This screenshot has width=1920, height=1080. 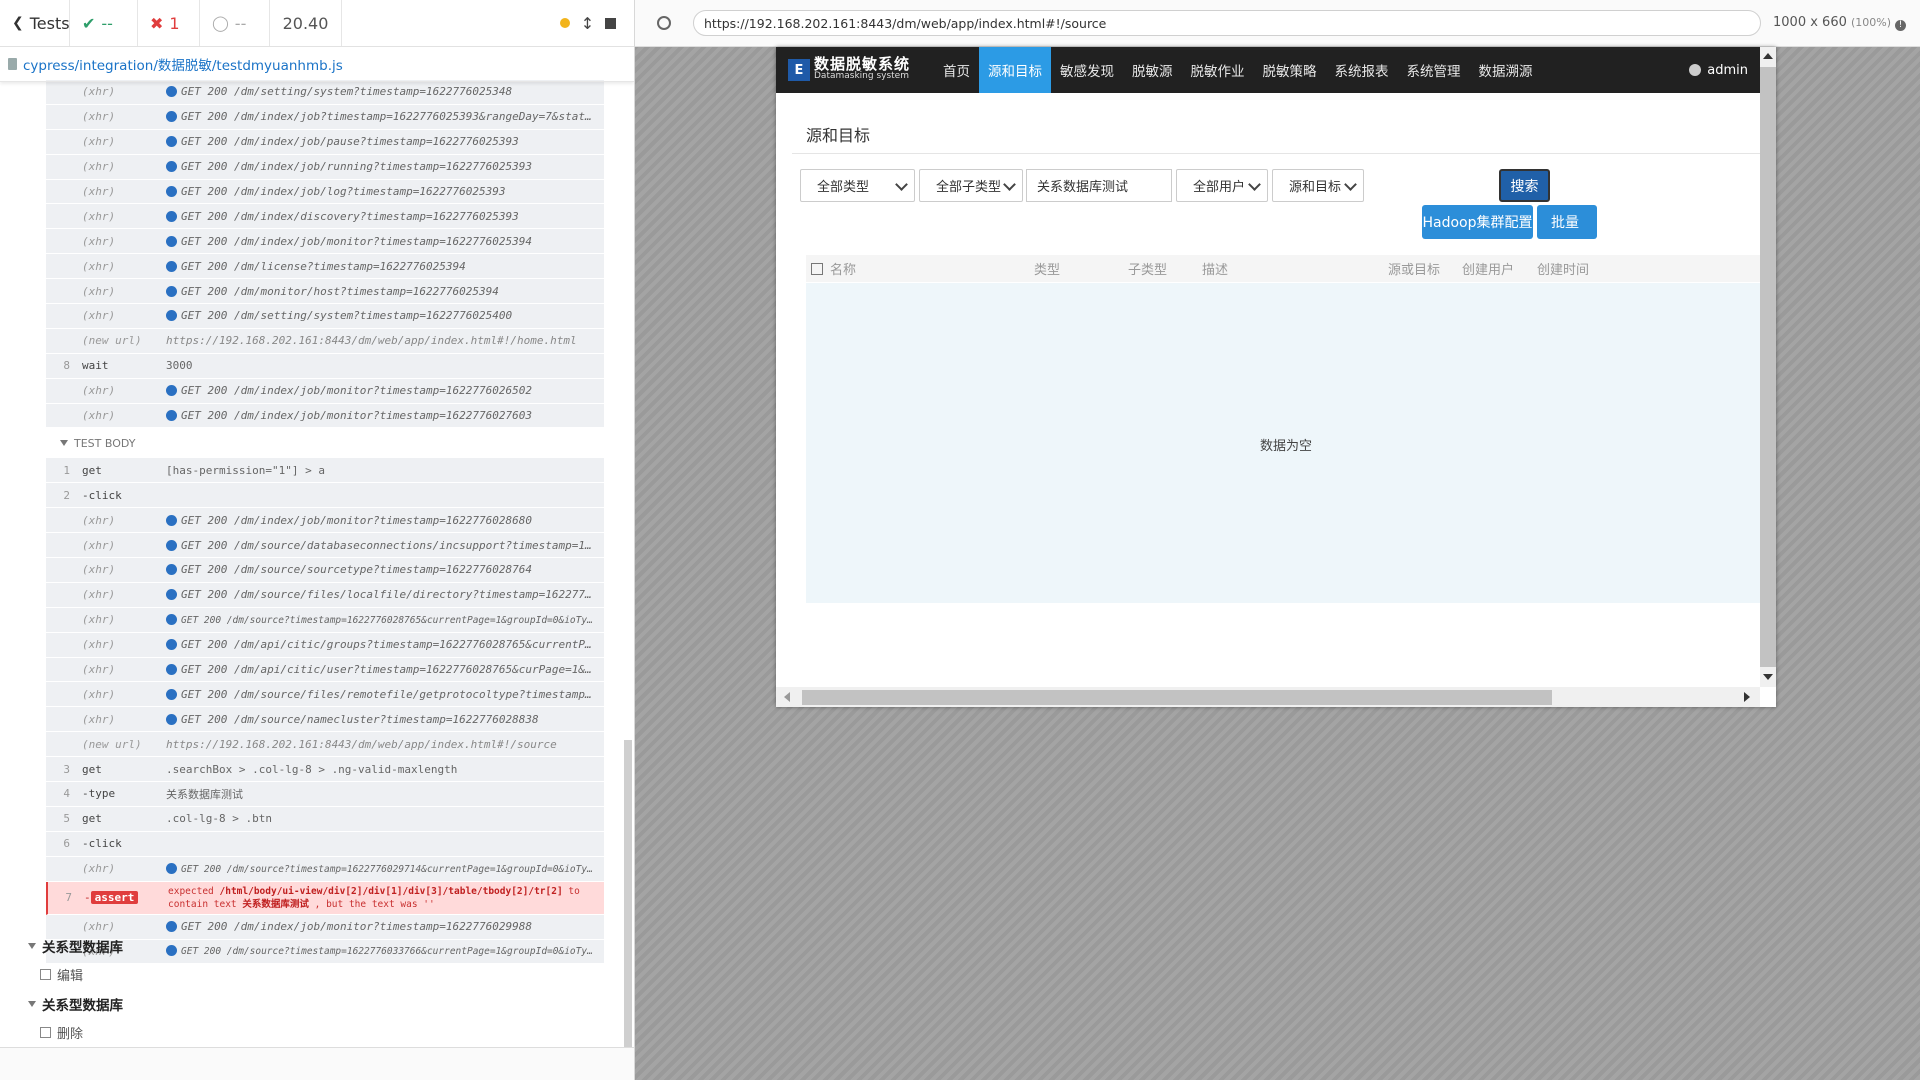 I want to click on command-row: 5 get .col-lg-8 > .btn, so click(x=325, y=819).